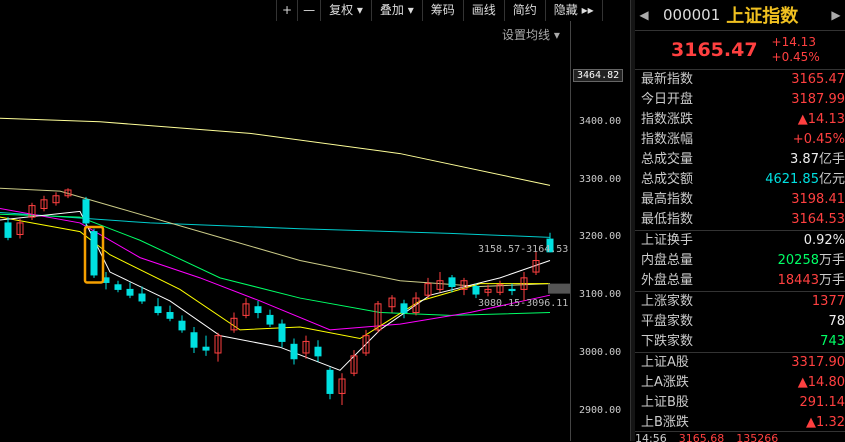 The image size is (845, 442). I want to click on zoom-out-button: —, so click(309, 10).